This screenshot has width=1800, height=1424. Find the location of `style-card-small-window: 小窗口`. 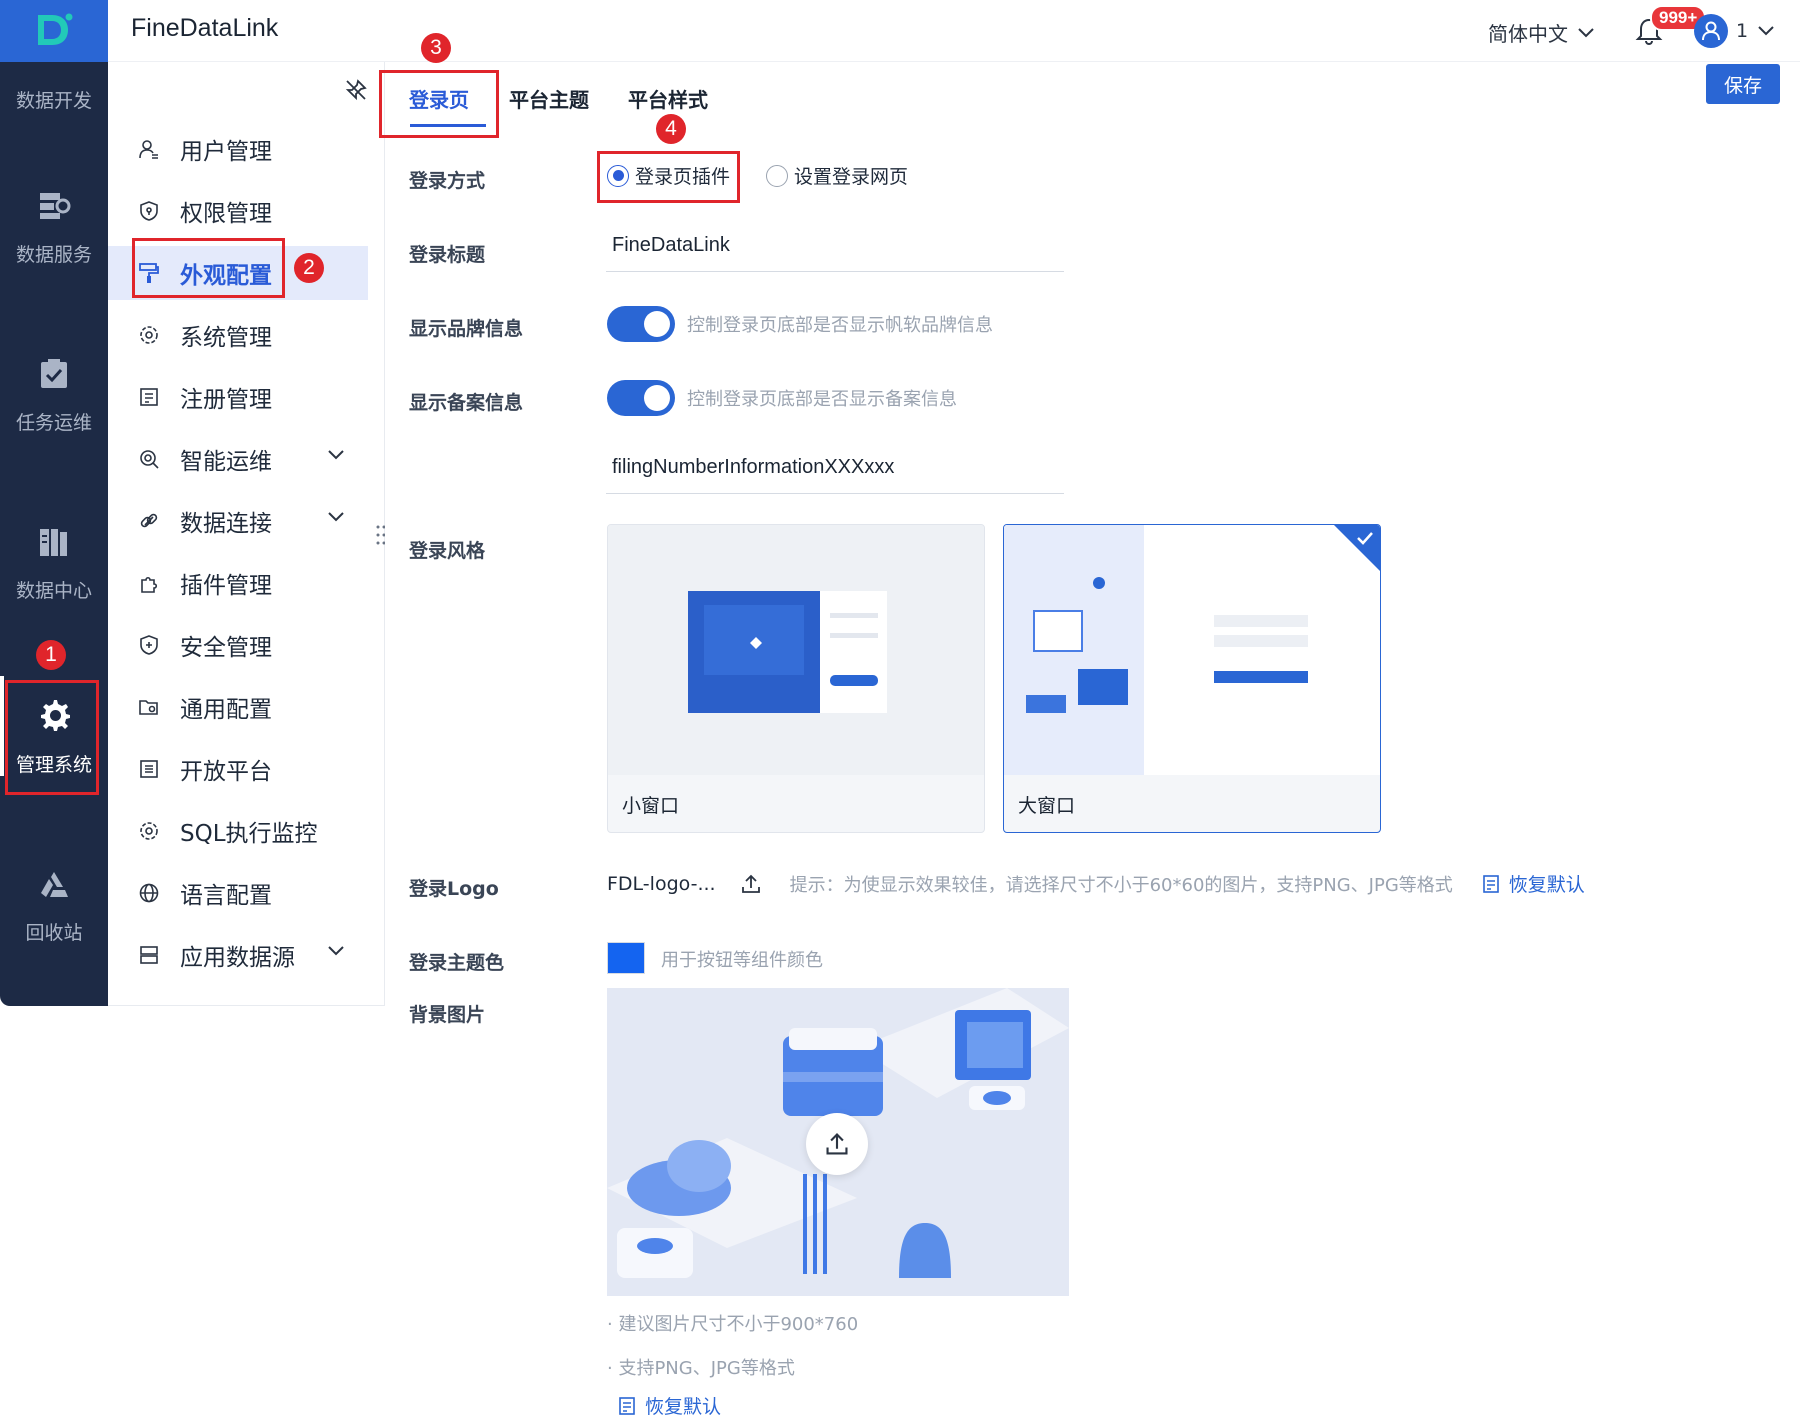

style-card-small-window: 小窗口 is located at coordinates (796, 678).